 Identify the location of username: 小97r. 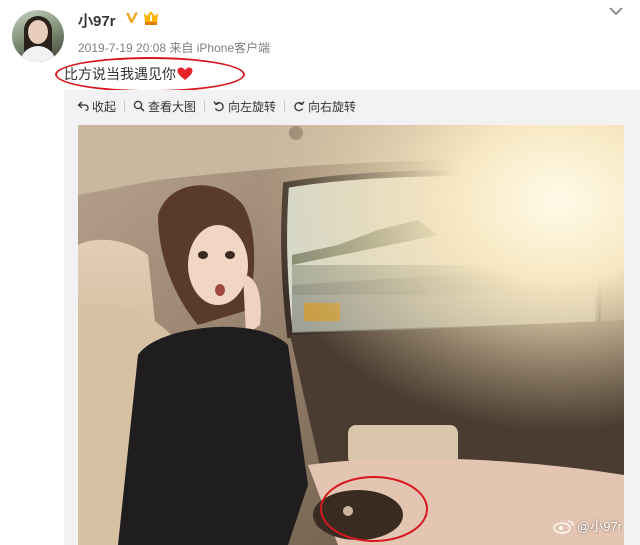
(97, 20).